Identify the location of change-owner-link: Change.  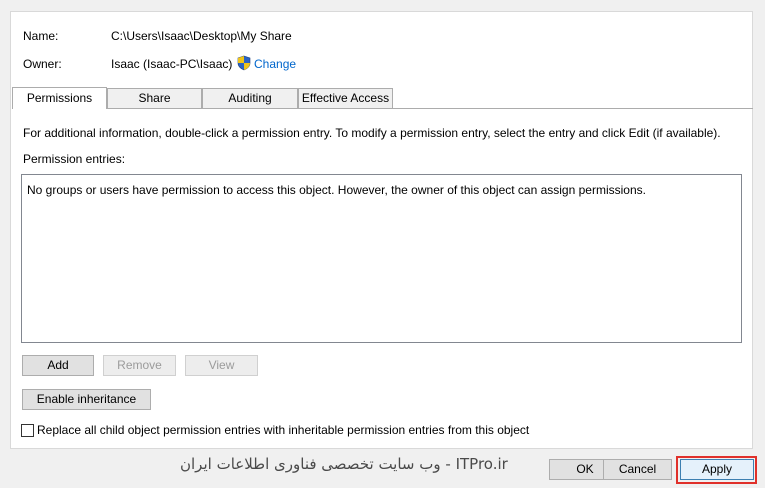
(275, 64).